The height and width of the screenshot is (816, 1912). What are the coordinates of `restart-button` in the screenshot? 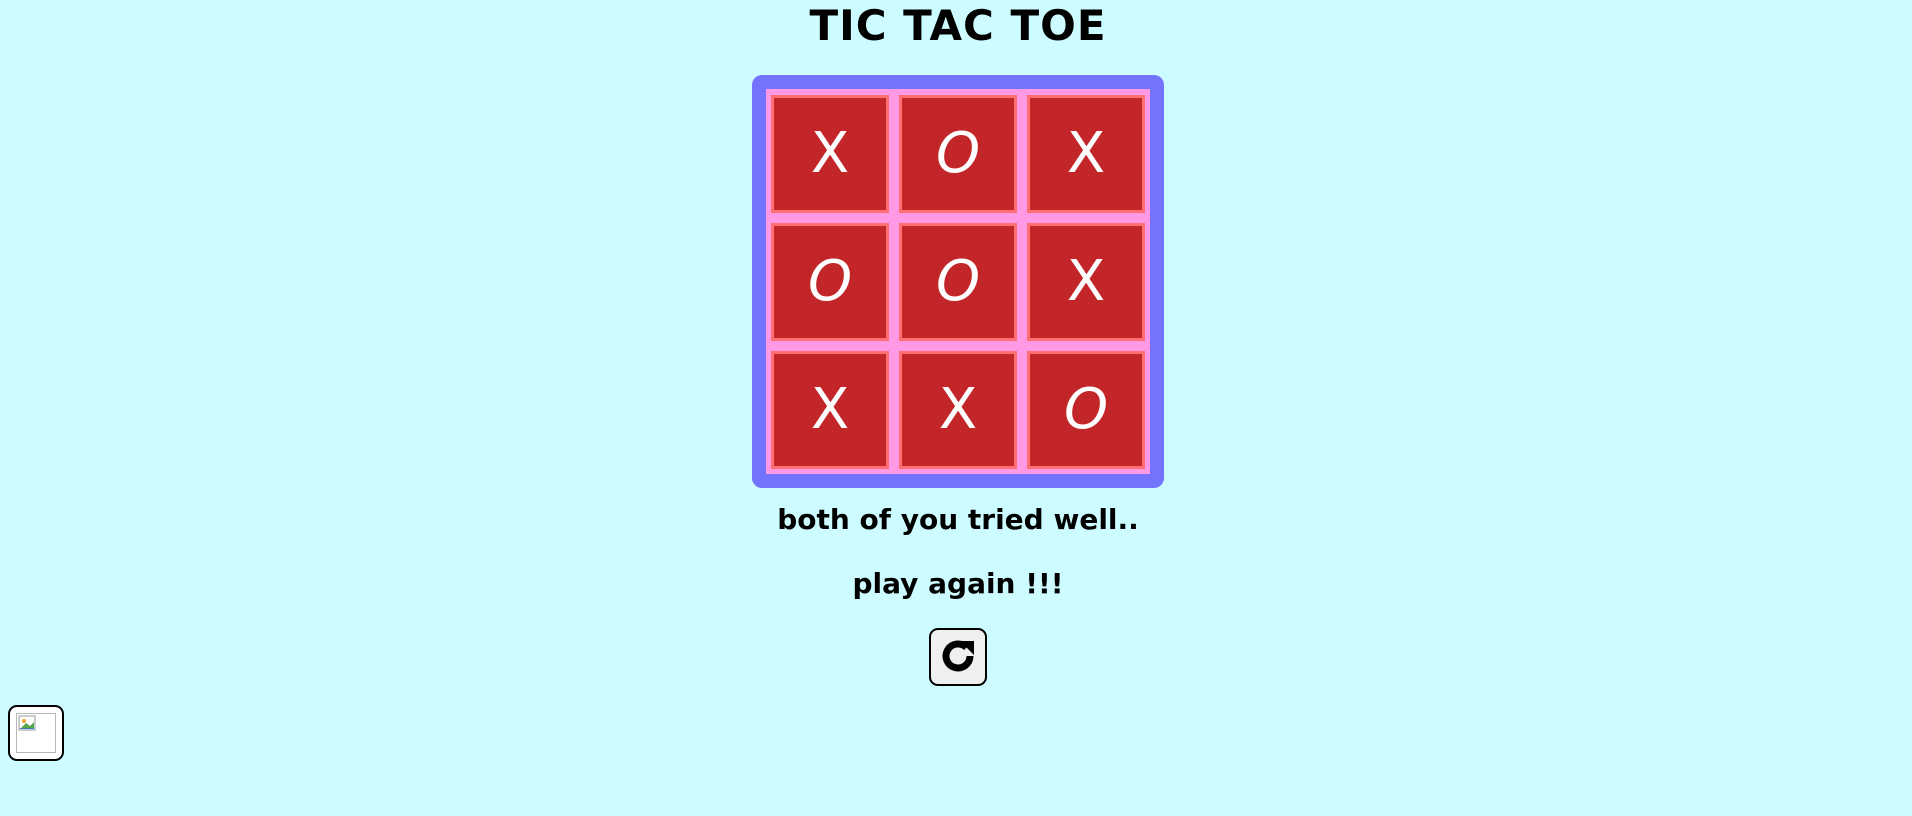 It's located at (958, 657).